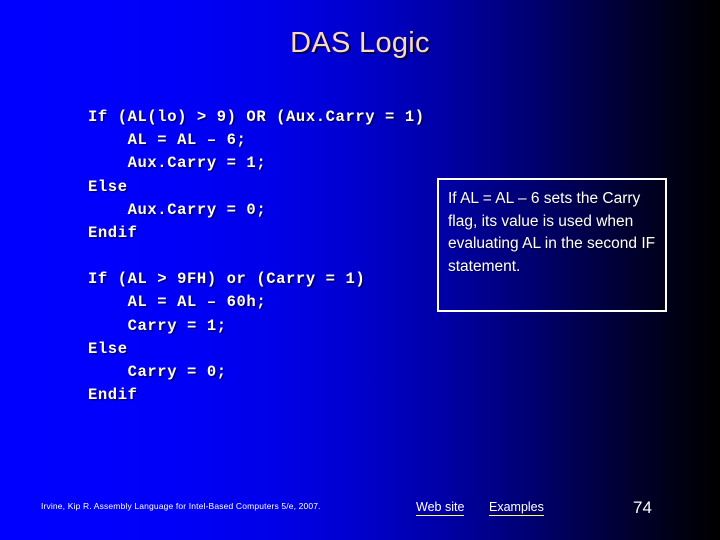  What do you see at coordinates (177, 209) in the screenshot?
I see `code-line: Aux.Carry = 0;` at bounding box center [177, 209].